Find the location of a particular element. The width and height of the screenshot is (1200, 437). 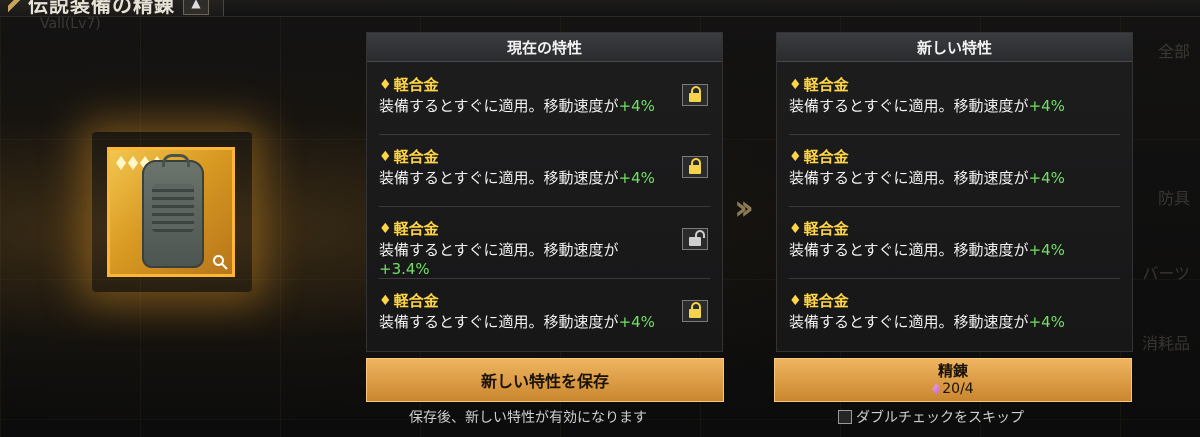

item-card is located at coordinates (171, 212).